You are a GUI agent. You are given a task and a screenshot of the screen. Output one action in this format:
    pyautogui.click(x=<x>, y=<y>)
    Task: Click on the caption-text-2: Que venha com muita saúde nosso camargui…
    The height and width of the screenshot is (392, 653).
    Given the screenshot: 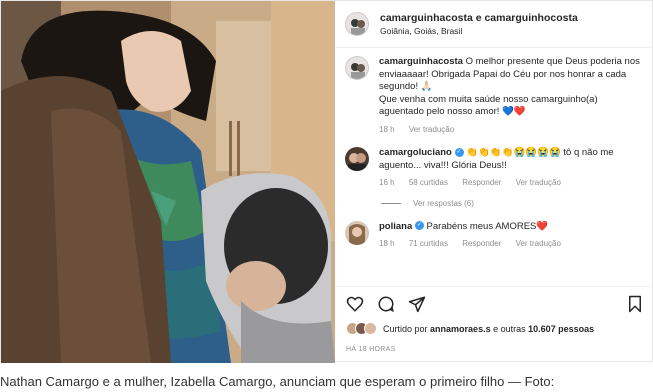 What is the action you would take?
    pyautogui.click(x=488, y=105)
    